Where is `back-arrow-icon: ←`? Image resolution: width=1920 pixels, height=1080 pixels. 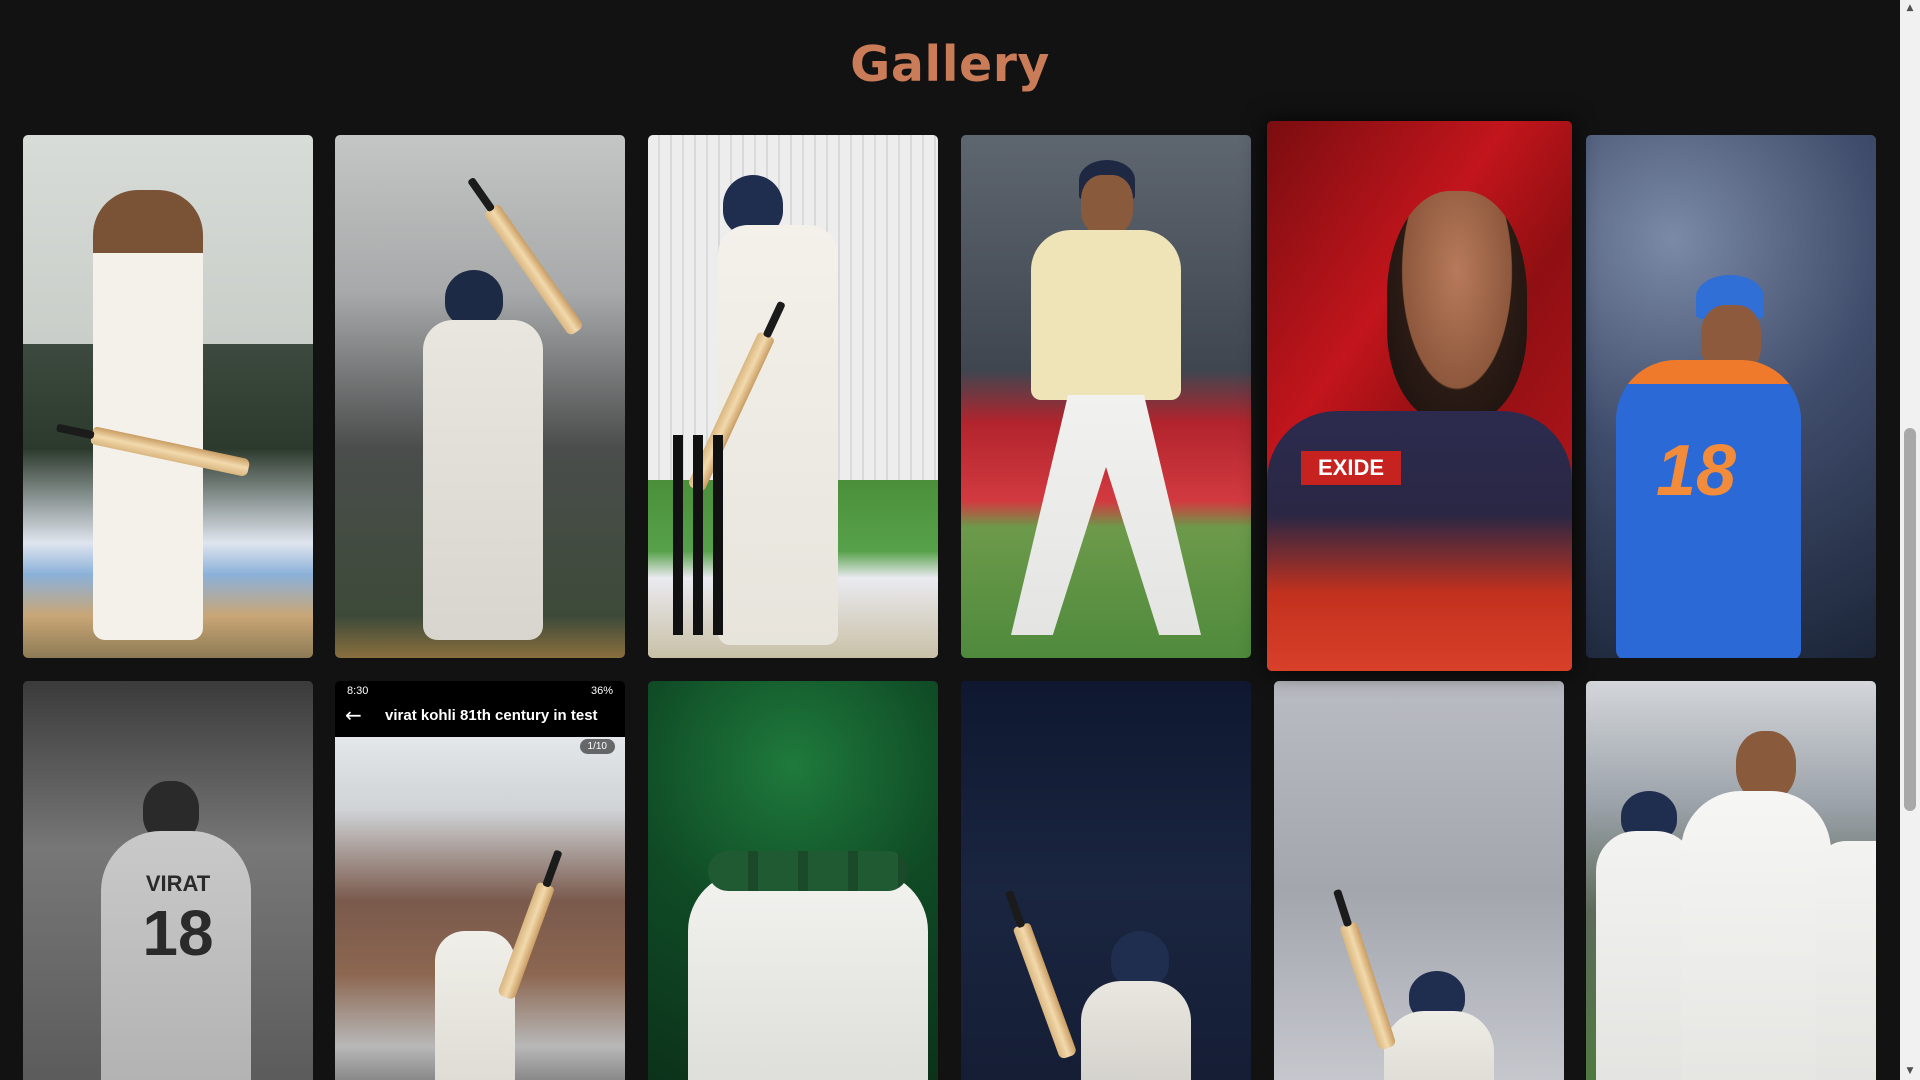 back-arrow-icon: ← is located at coordinates (353, 715).